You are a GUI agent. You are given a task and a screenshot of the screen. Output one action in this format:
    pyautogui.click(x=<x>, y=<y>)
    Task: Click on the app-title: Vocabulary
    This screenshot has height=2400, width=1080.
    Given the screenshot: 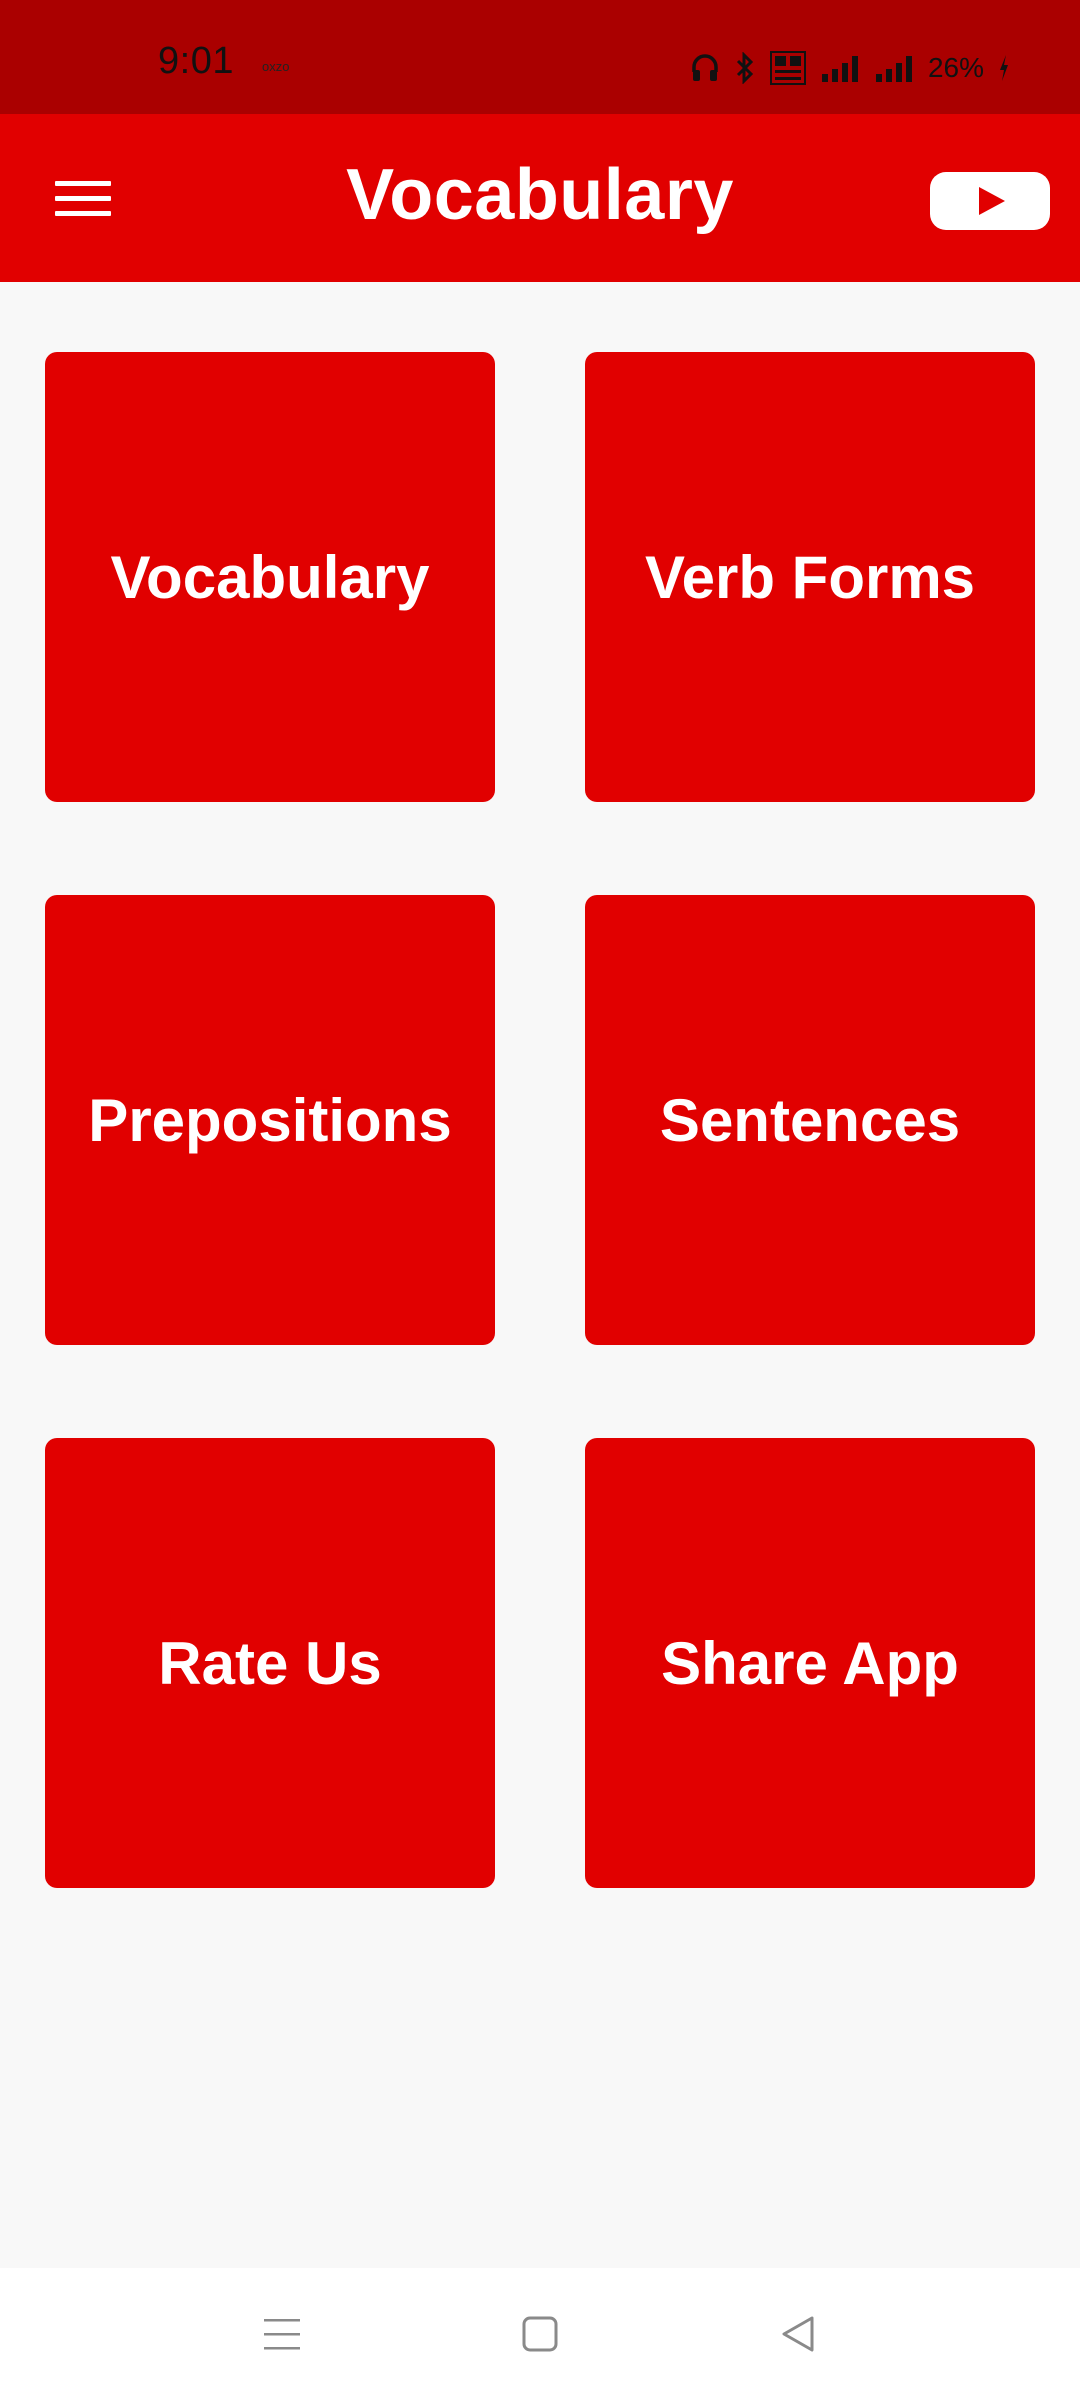 What is the action you would take?
    pyautogui.click(x=540, y=195)
    